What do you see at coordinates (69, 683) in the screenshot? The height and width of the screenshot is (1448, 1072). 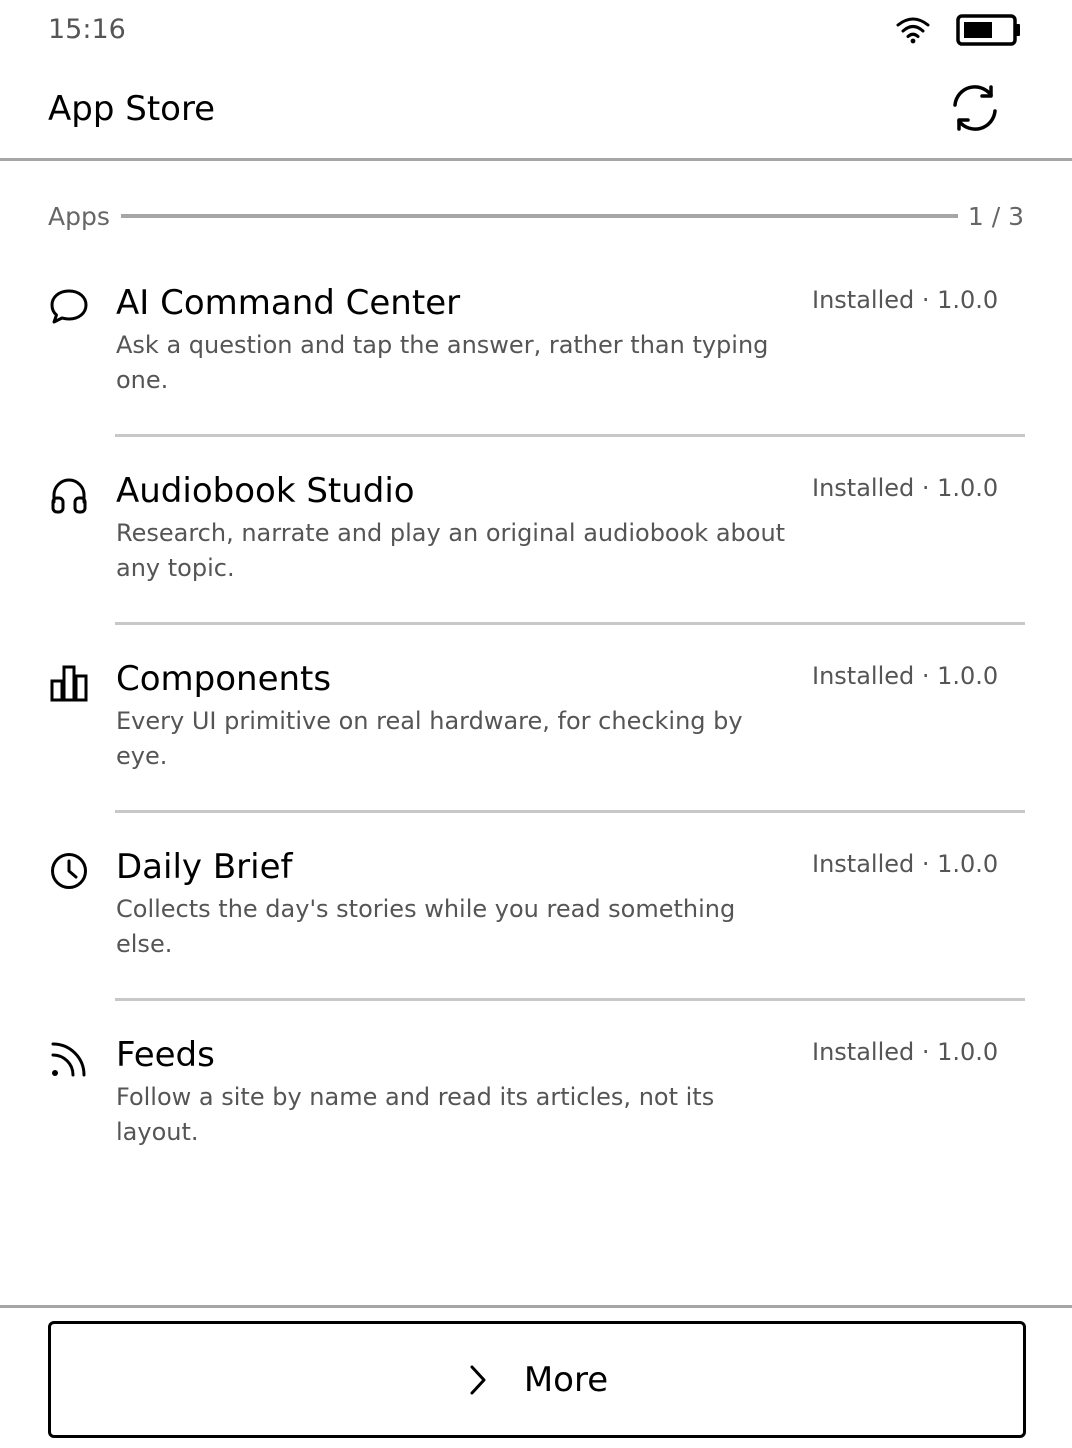 I see `bar-chart-icon` at bounding box center [69, 683].